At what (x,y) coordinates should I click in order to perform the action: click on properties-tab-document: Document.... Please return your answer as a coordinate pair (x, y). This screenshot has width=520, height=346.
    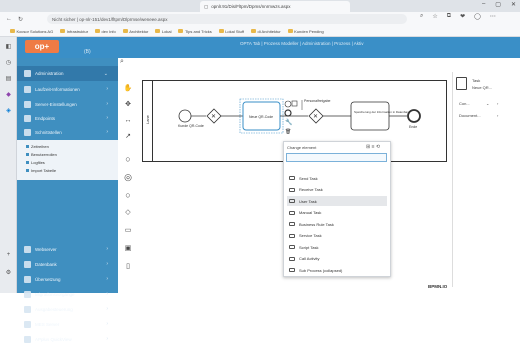
    Looking at the image, I should click on (470, 115).